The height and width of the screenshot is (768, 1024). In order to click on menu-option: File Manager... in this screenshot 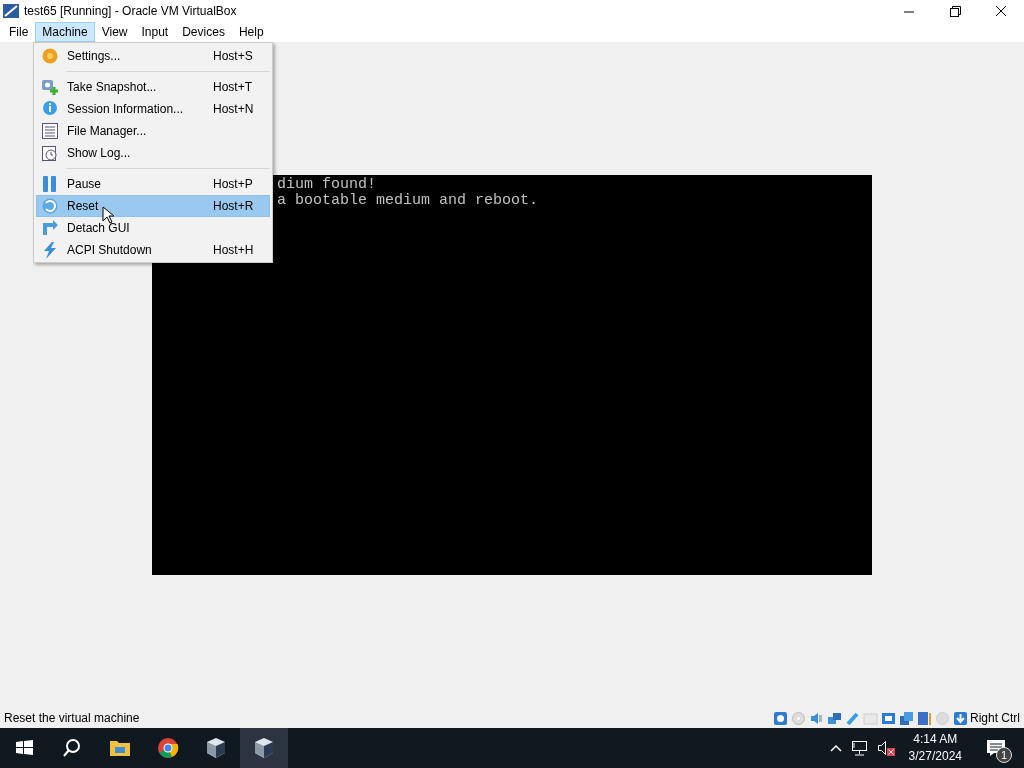, I will do `click(153, 131)`.